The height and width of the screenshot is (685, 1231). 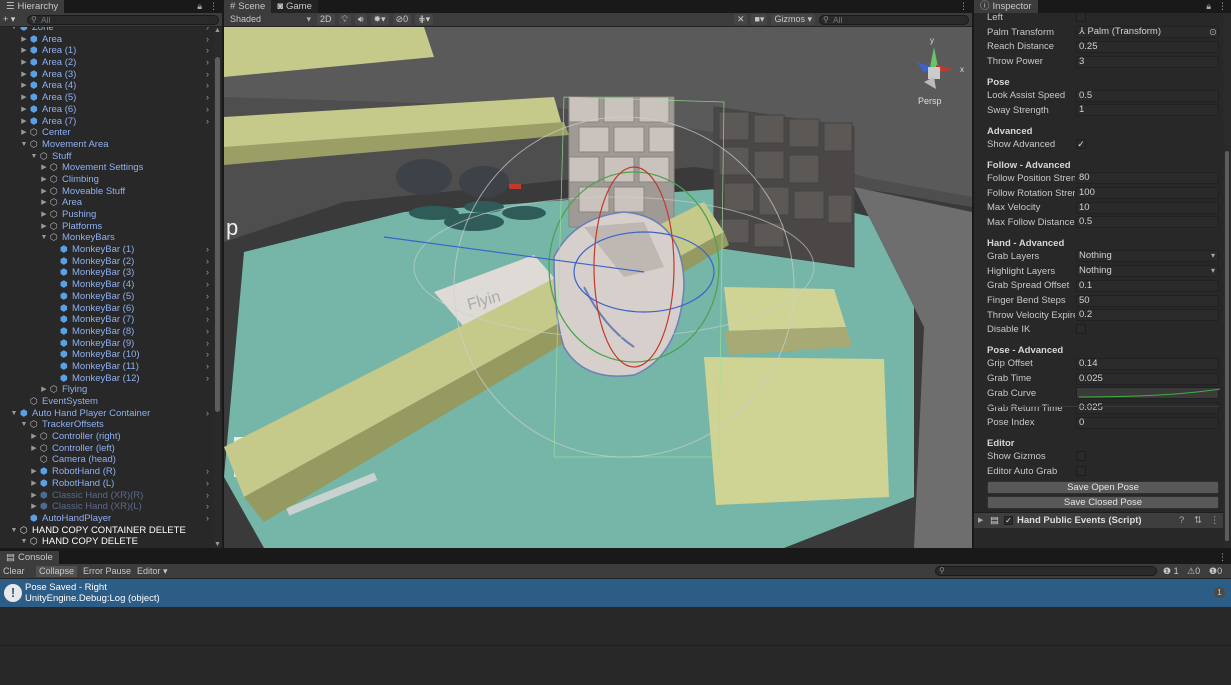 What do you see at coordinates (1227, 346) in the screenshot?
I see `scrollbar-thumb` at bounding box center [1227, 346].